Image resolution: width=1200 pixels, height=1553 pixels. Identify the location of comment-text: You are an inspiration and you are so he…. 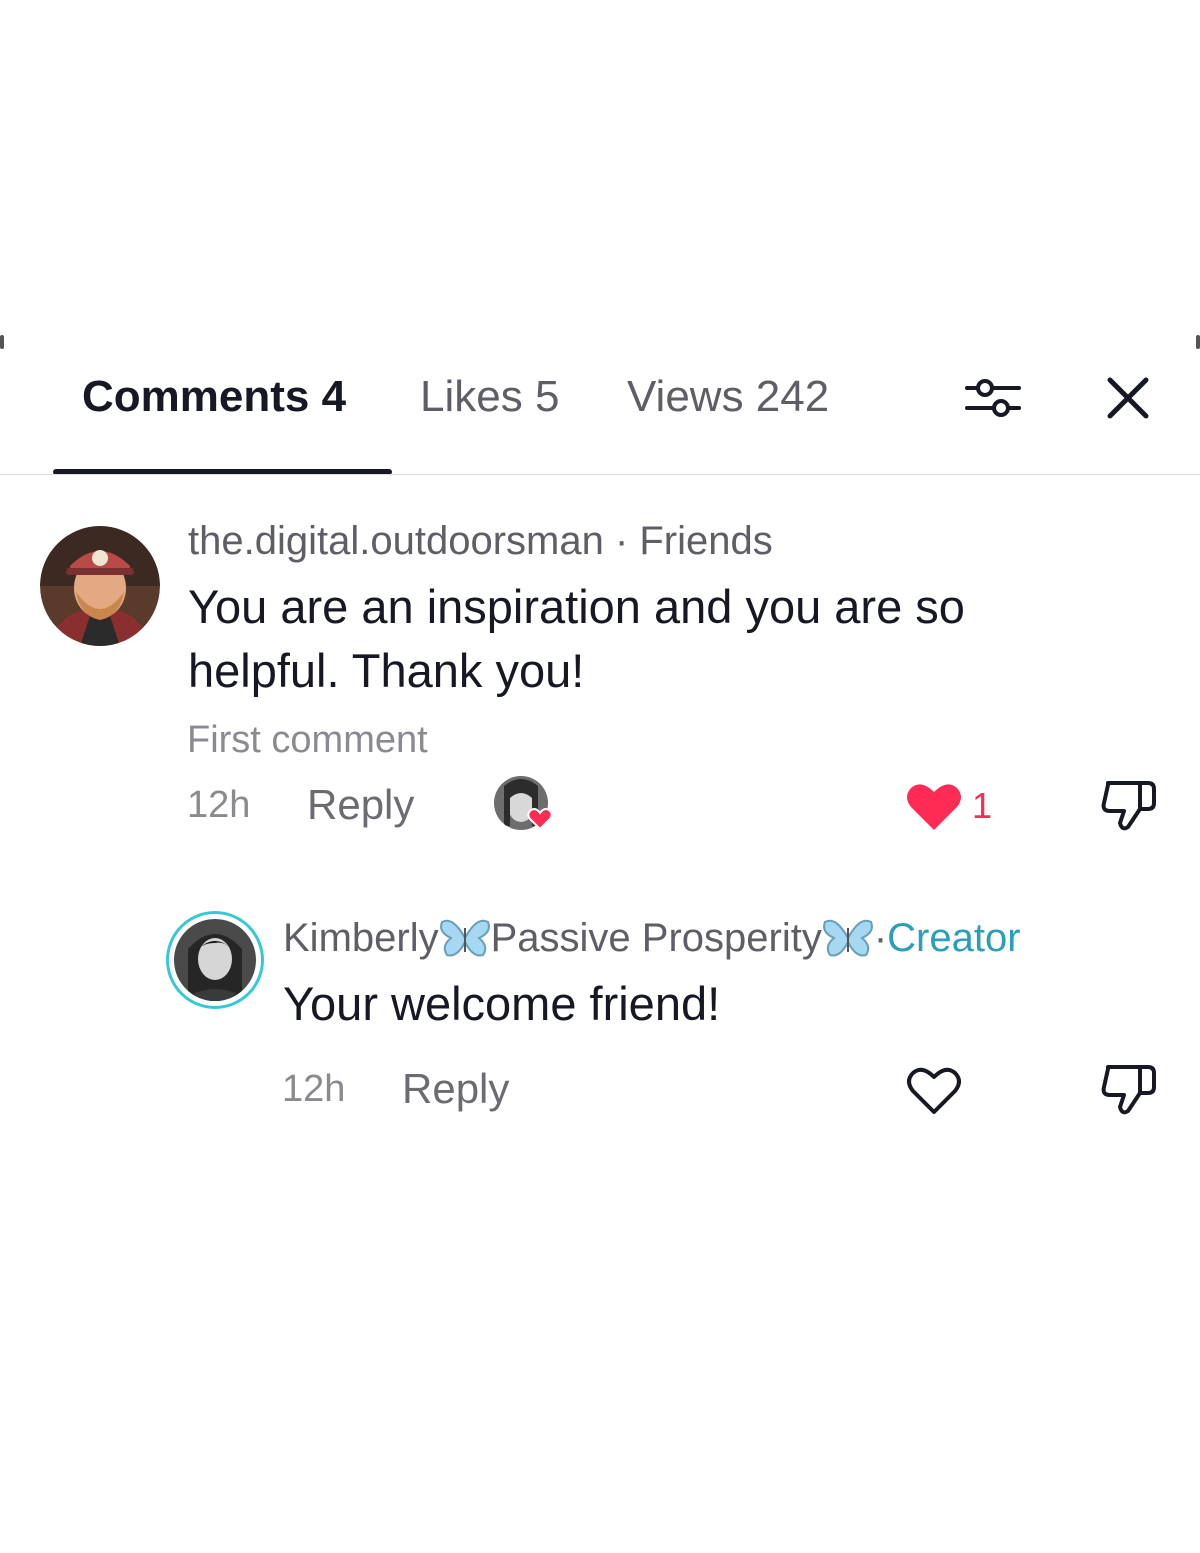
(576, 638).